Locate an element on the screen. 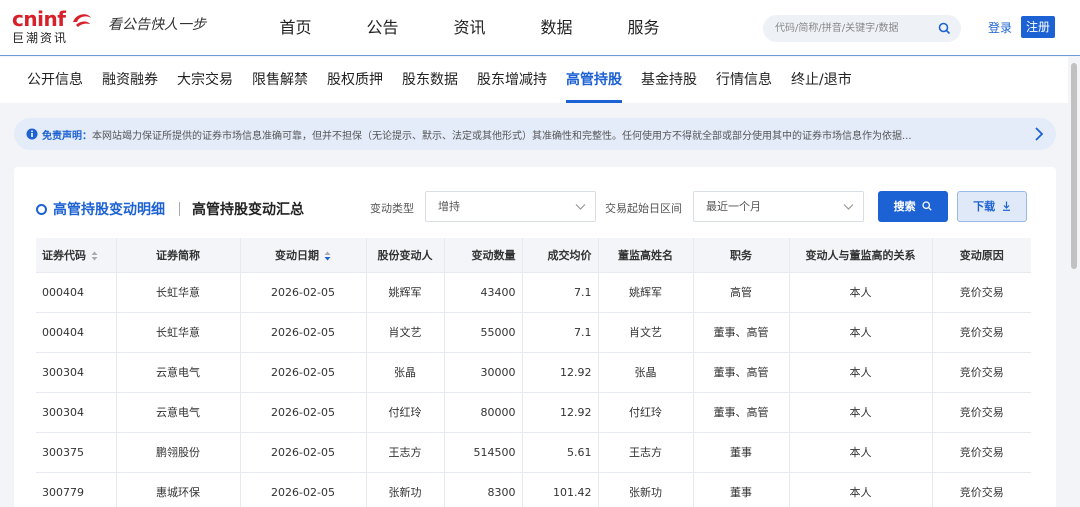 This screenshot has height=507, width=1080. tab-holding-change-detail-label: 高管持股变动明细 is located at coordinates (109, 210).